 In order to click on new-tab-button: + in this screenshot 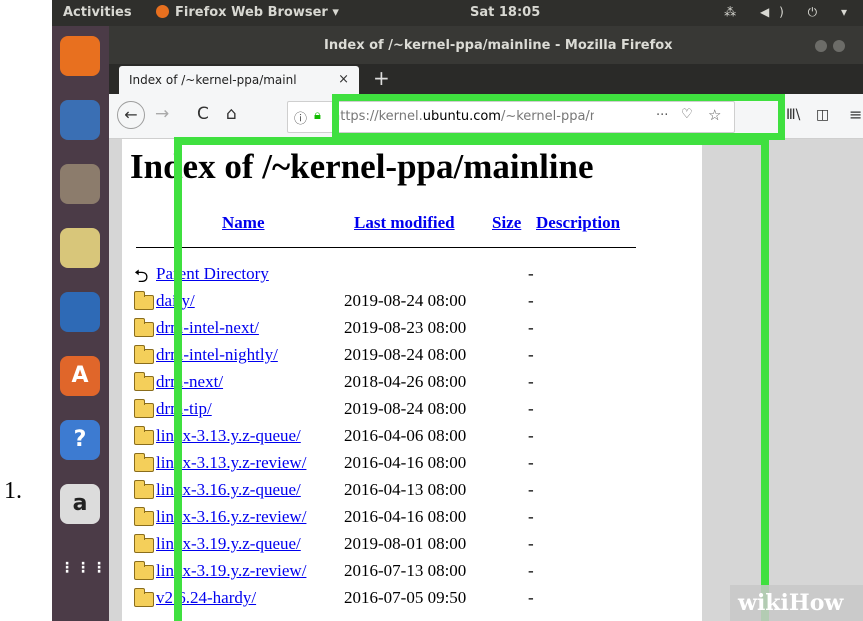, I will do `click(381, 78)`.